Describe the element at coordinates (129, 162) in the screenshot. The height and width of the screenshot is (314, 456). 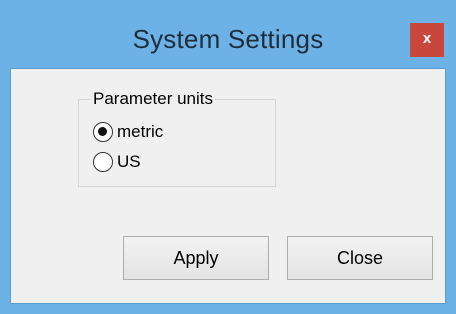
I see `radio-label-us: US` at that location.